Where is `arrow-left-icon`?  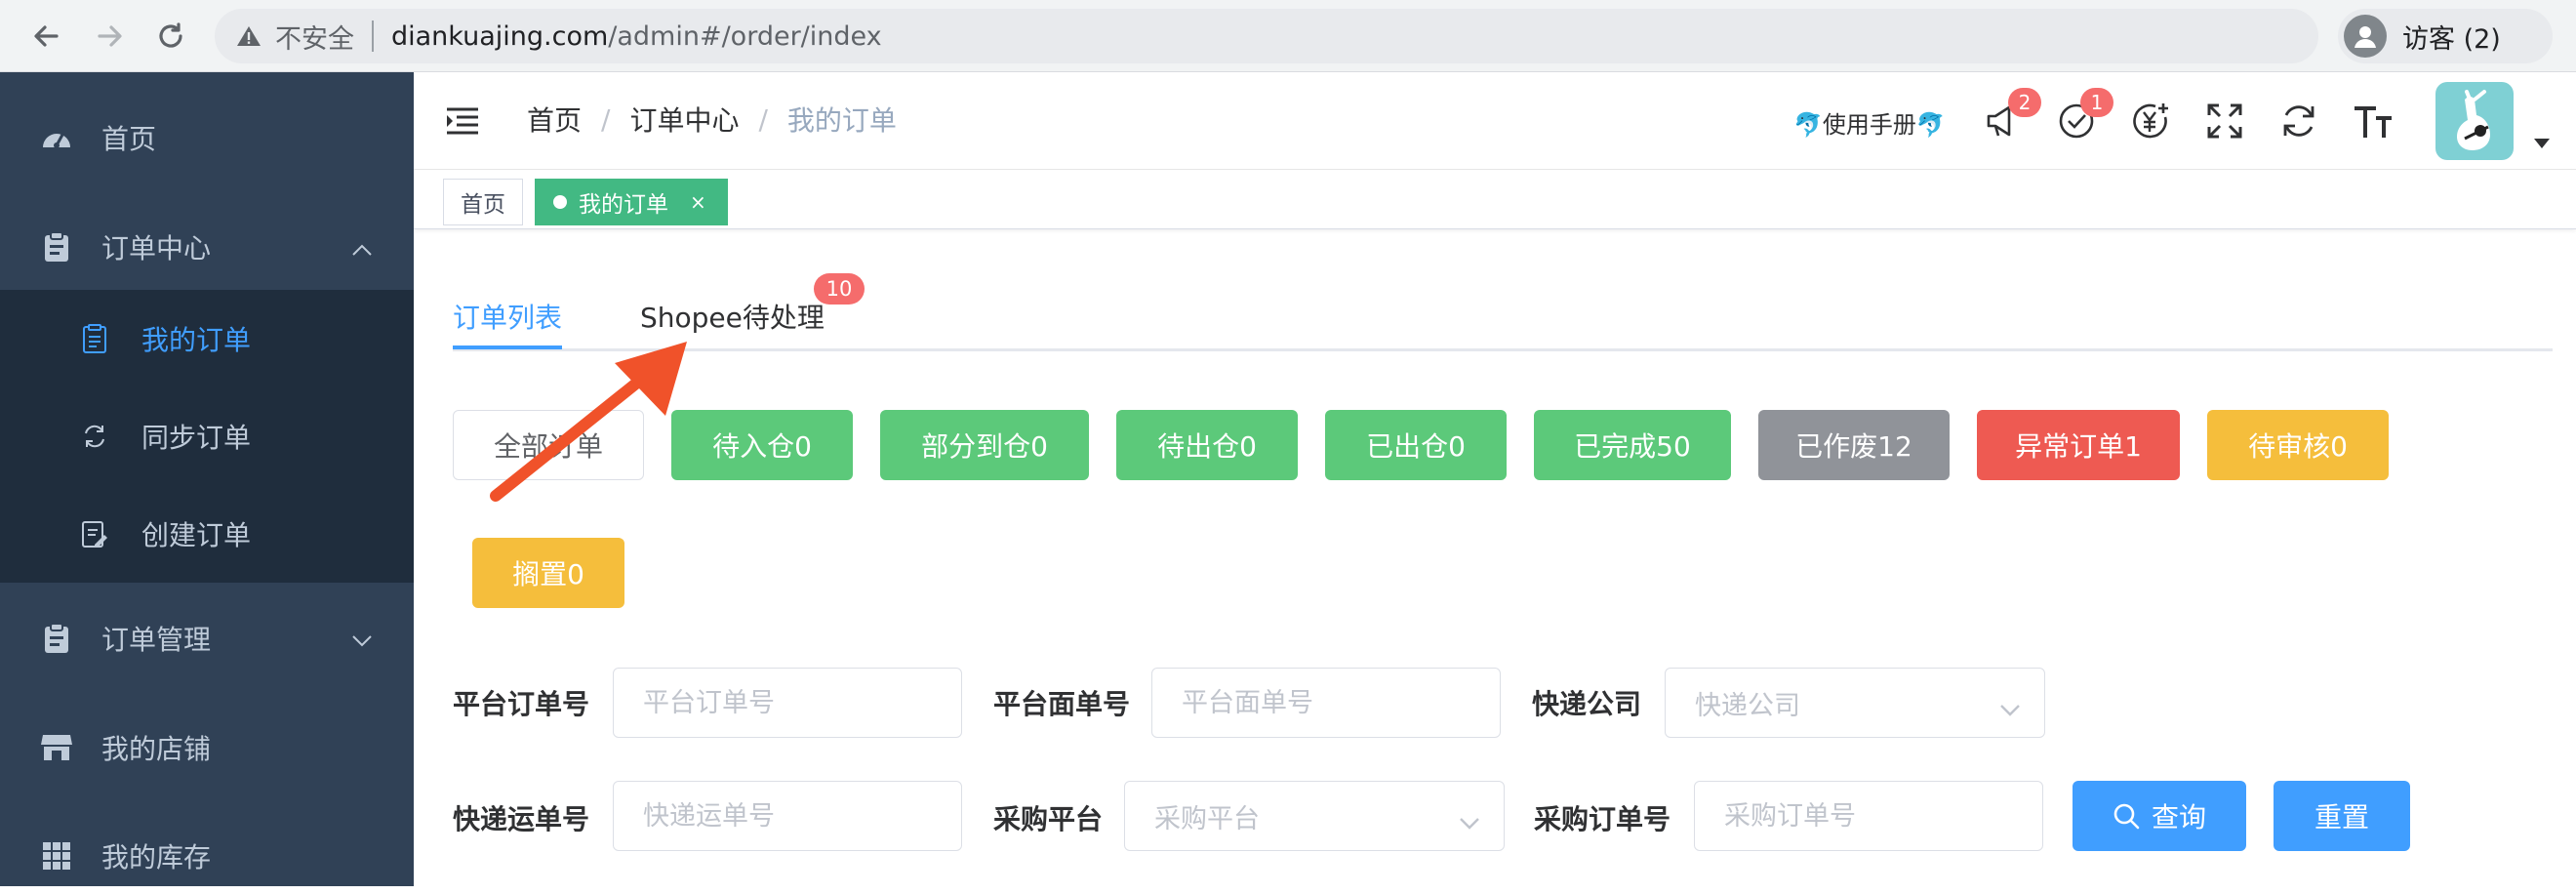 arrow-left-icon is located at coordinates (46, 36).